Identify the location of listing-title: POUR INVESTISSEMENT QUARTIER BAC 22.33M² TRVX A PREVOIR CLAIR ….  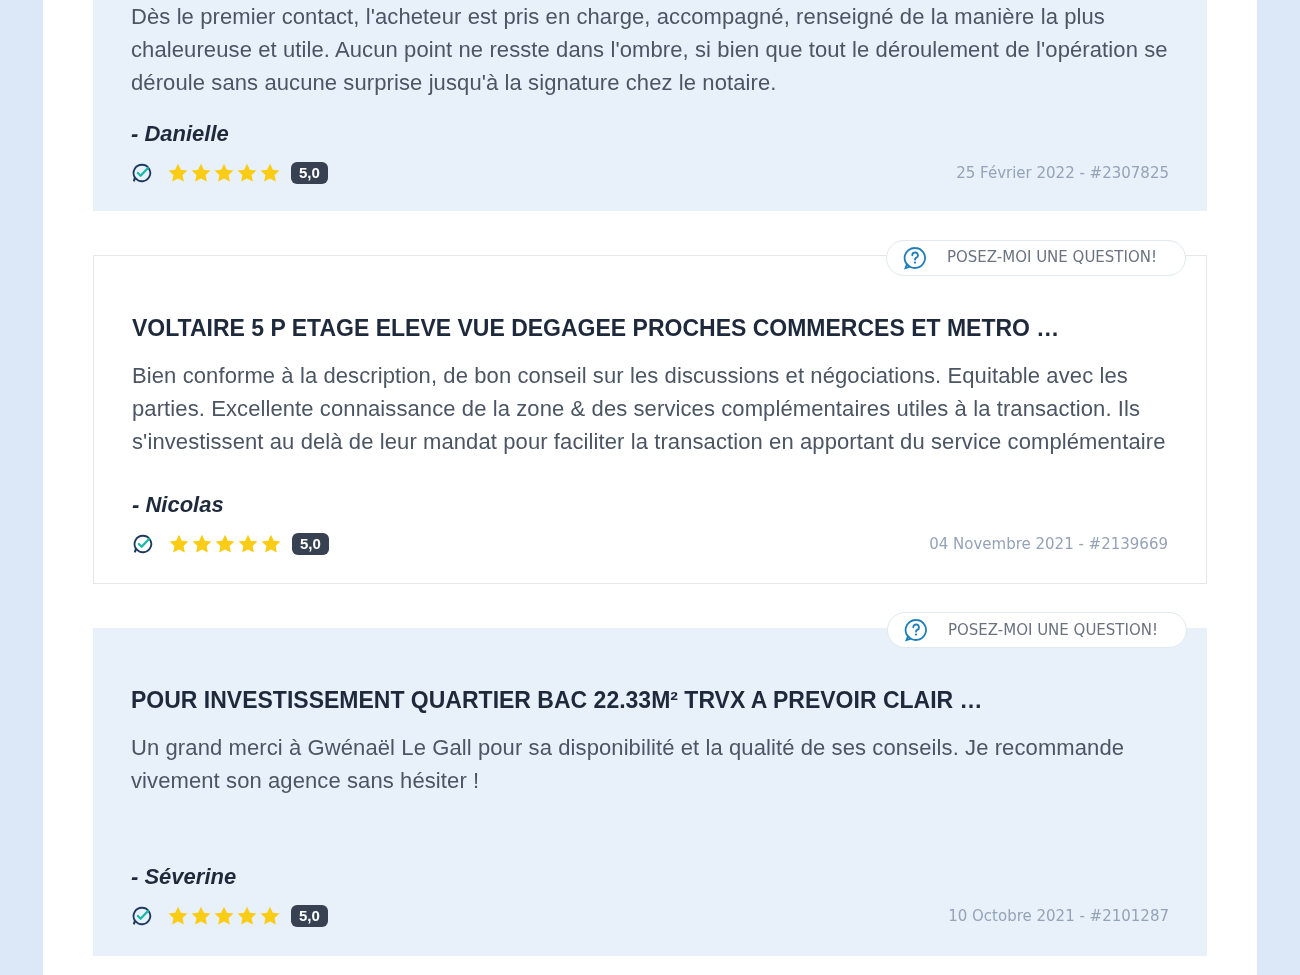
(557, 700).